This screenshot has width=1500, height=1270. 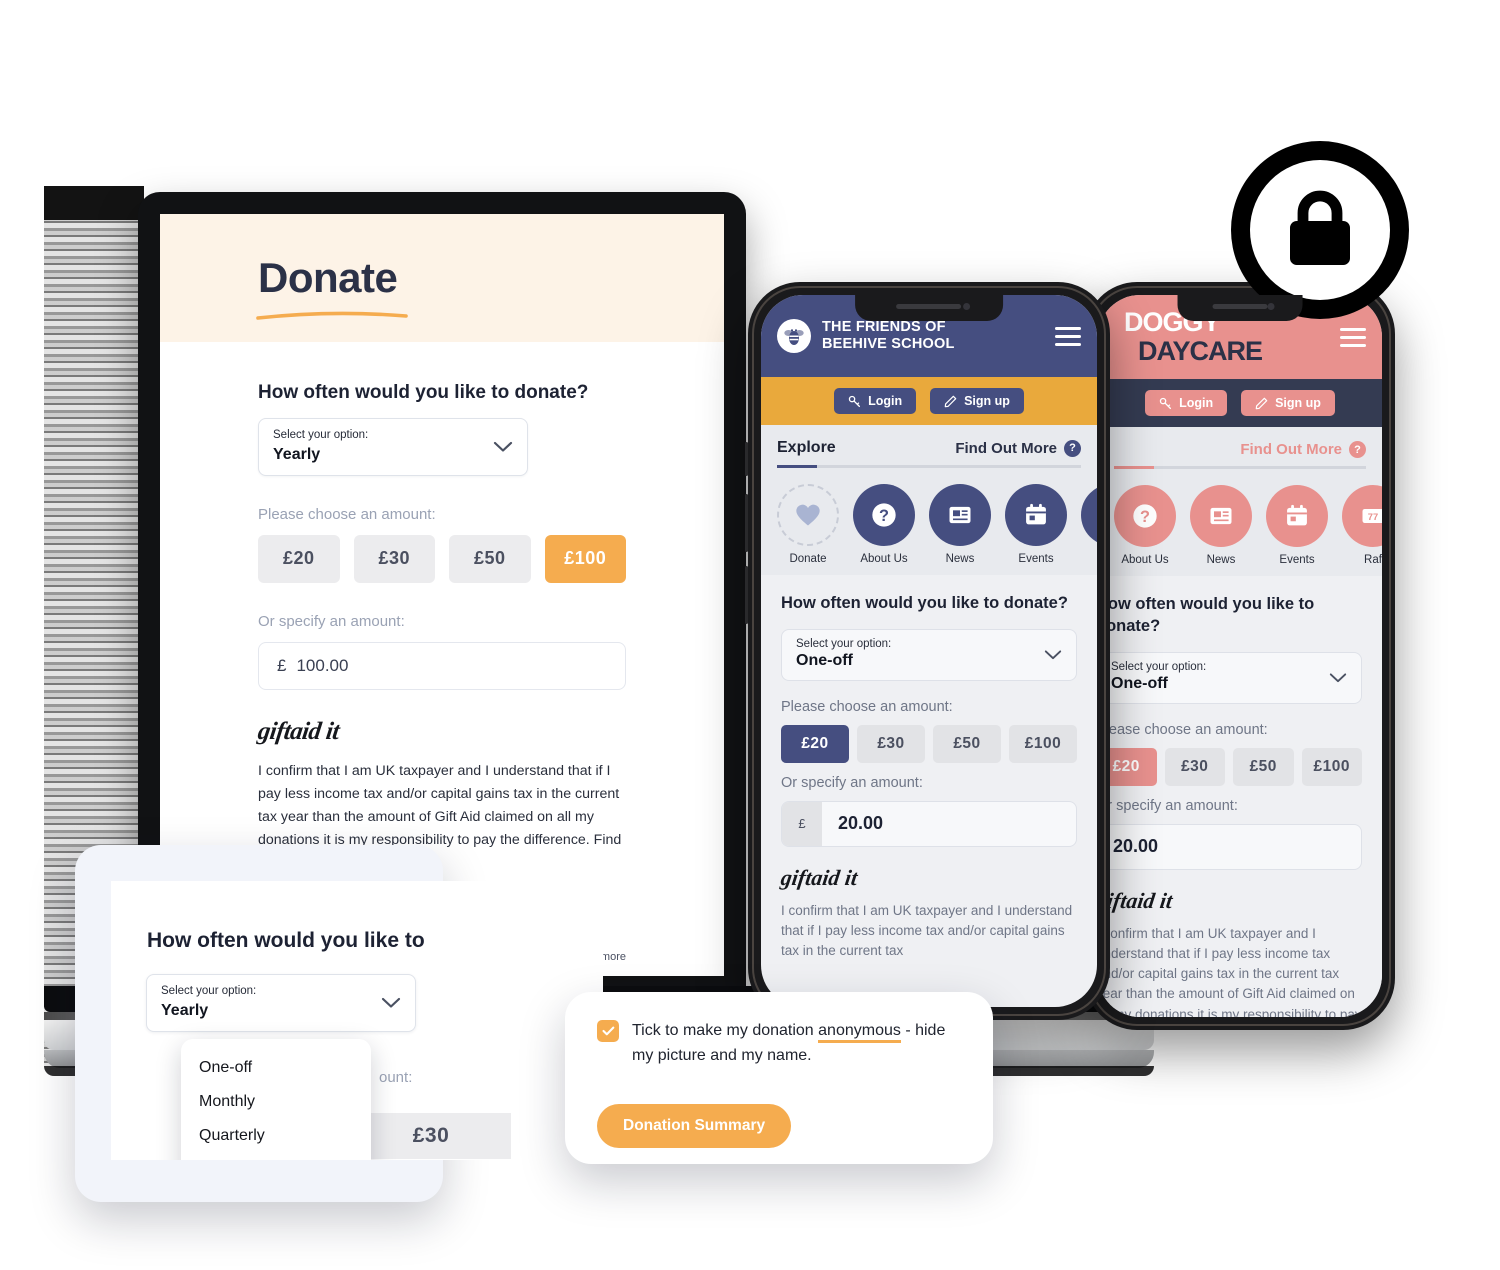 I want to click on dropdown-option-yearly-selected: ✓ Yearly, so click(x=276, y=1156).